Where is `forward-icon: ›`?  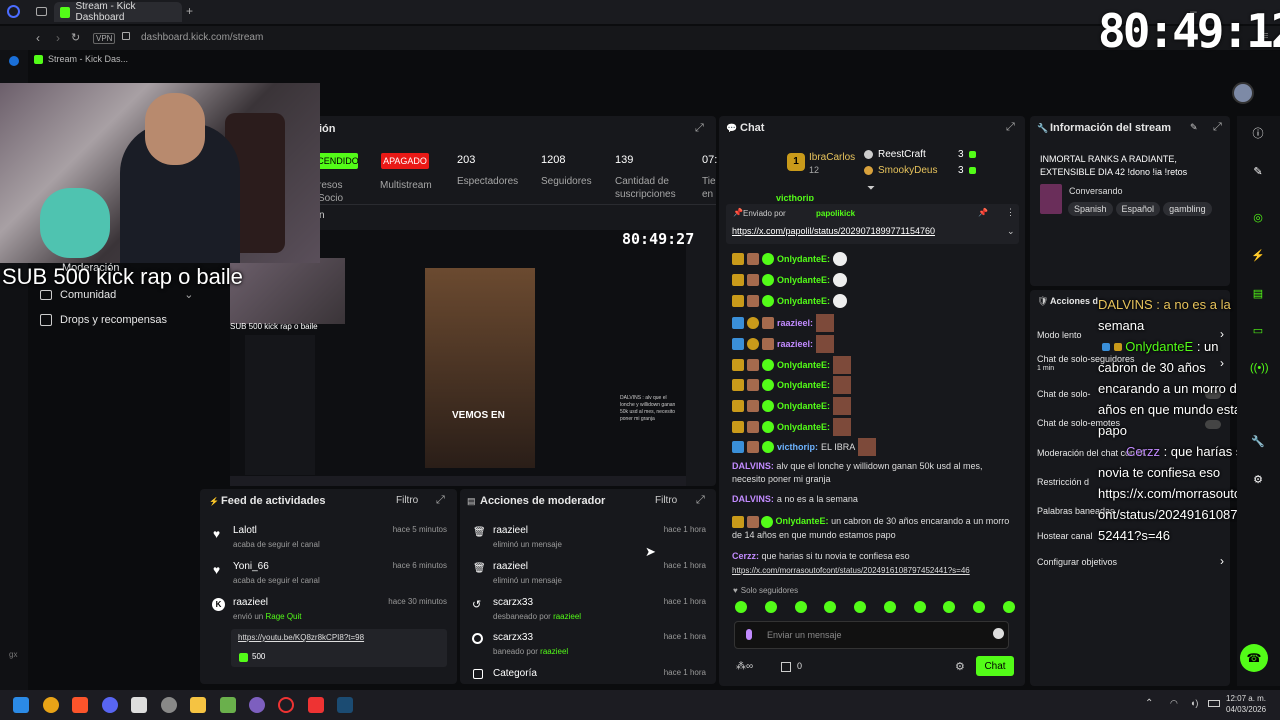 forward-icon: › is located at coordinates (58, 38).